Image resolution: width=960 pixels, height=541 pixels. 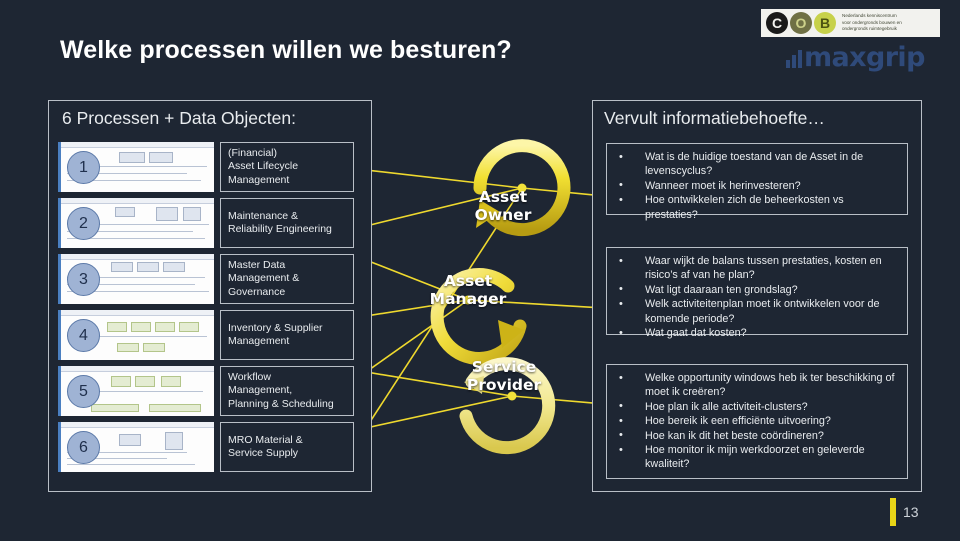 I want to click on maxgrip-bars-icon, so click(x=794, y=60).